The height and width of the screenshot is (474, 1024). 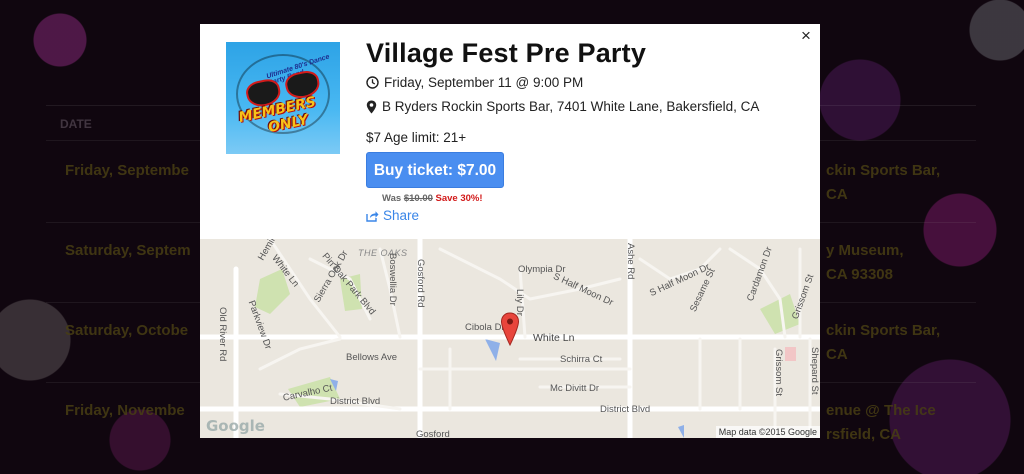 I want to click on discount-info: Was $10.00 Save 30%!, so click(x=432, y=198).